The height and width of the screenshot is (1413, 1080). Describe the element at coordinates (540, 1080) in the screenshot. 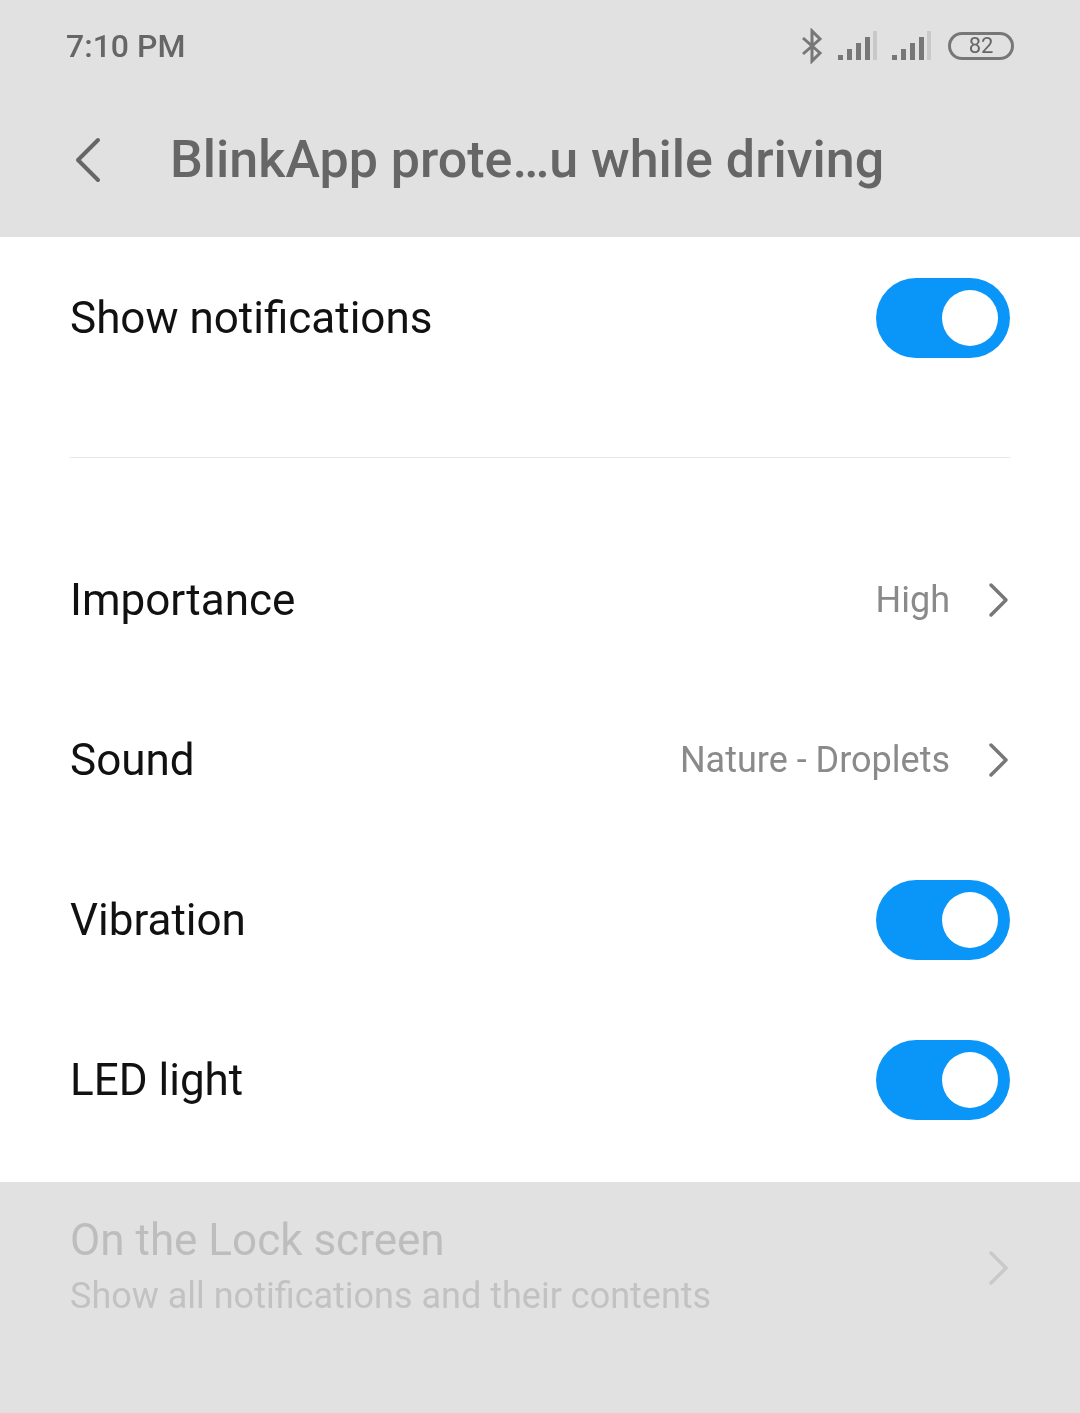

I see `settings-row: LED light` at that location.